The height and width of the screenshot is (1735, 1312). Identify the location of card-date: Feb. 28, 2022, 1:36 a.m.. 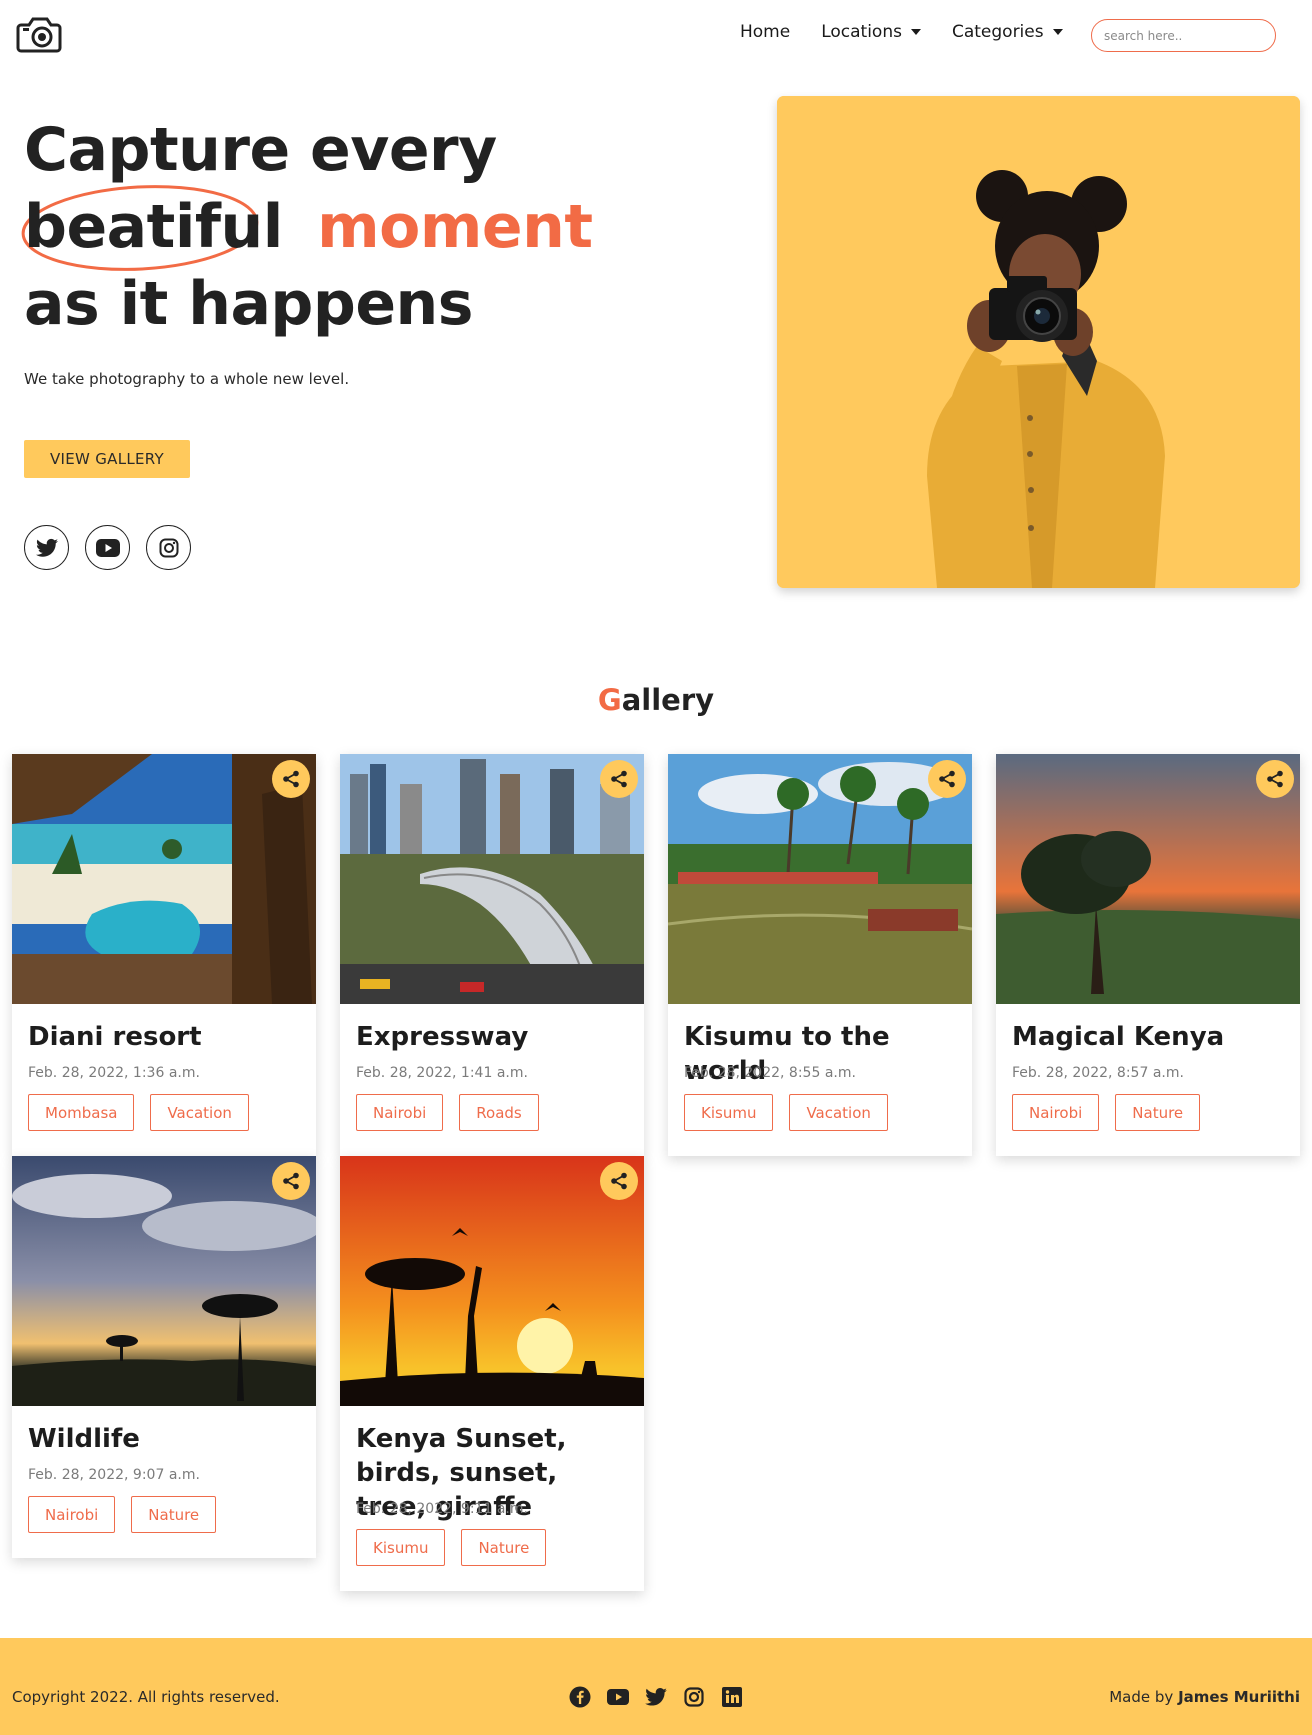
(114, 1073).